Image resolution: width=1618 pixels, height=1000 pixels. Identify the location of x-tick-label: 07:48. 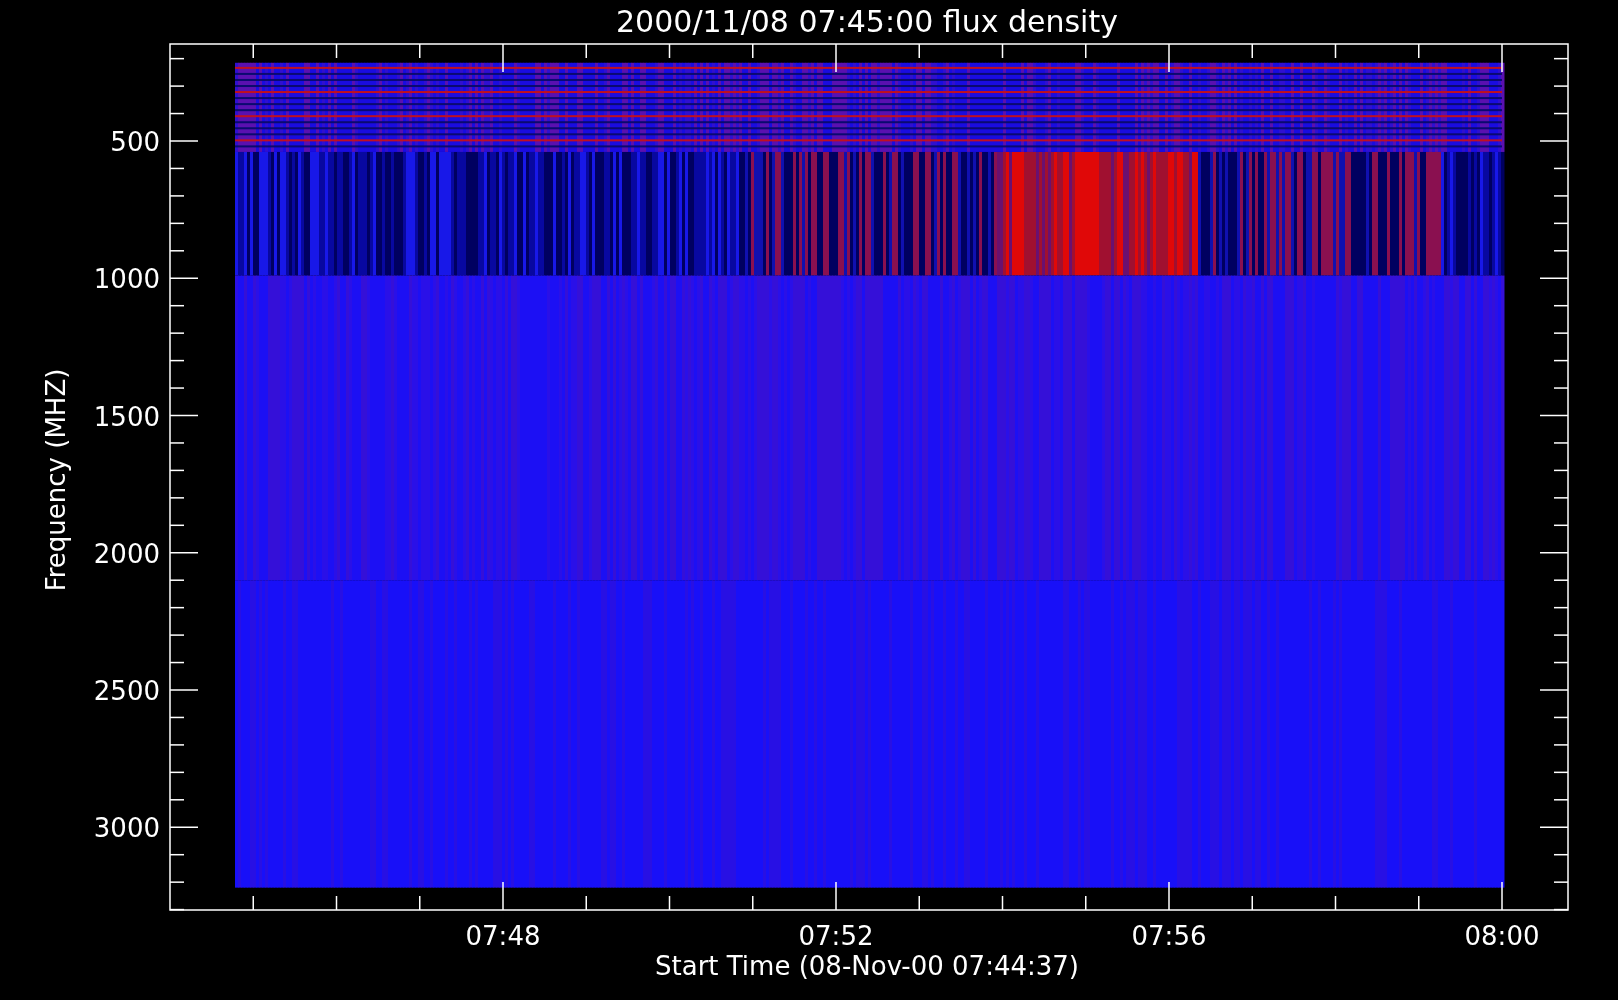
(503, 936).